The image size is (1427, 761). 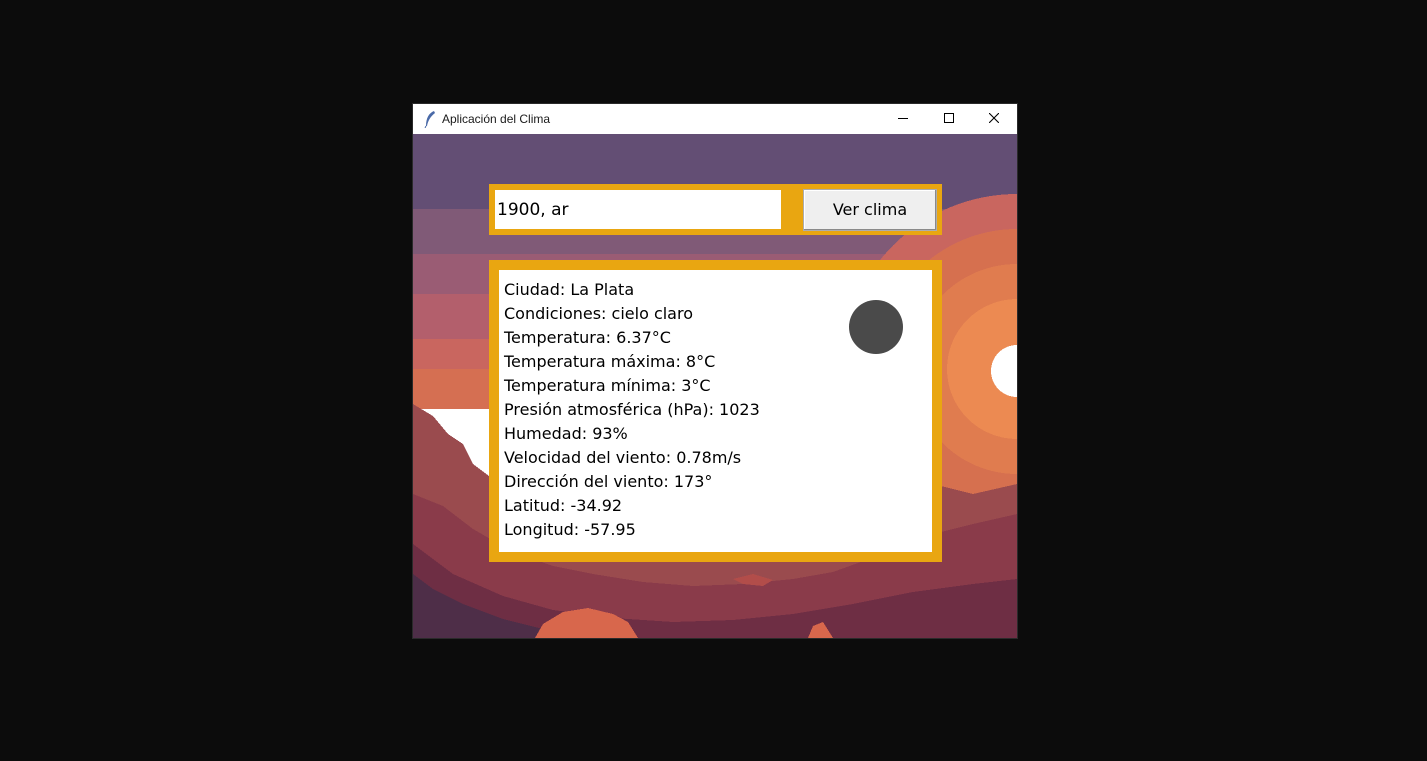 What do you see at coordinates (570, 529) in the screenshot?
I see `longitude-line: Longitud: -57.95` at bounding box center [570, 529].